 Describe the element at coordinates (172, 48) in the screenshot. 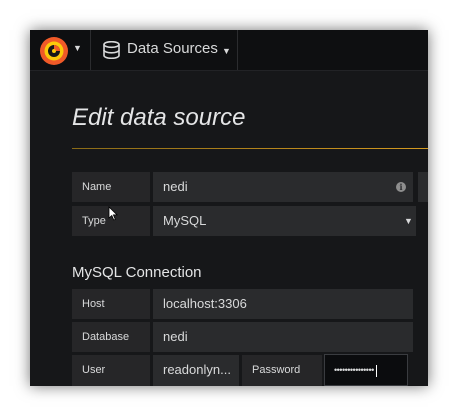

I see `data-sources-label: Data Sources` at that location.